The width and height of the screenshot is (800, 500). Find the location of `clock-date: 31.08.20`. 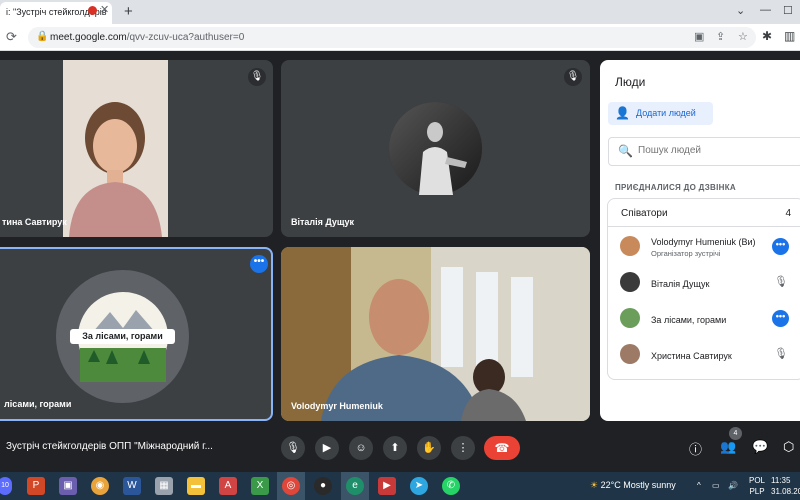

clock-date: 31.08.20 is located at coordinates (785, 491).